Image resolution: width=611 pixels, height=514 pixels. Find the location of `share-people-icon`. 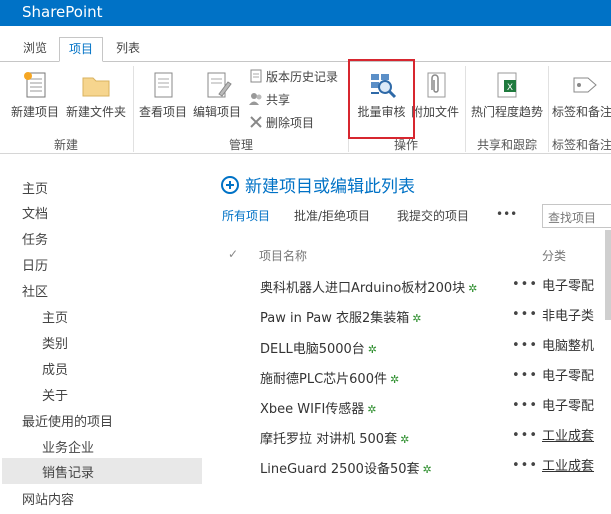

share-people-icon is located at coordinates (256, 99).